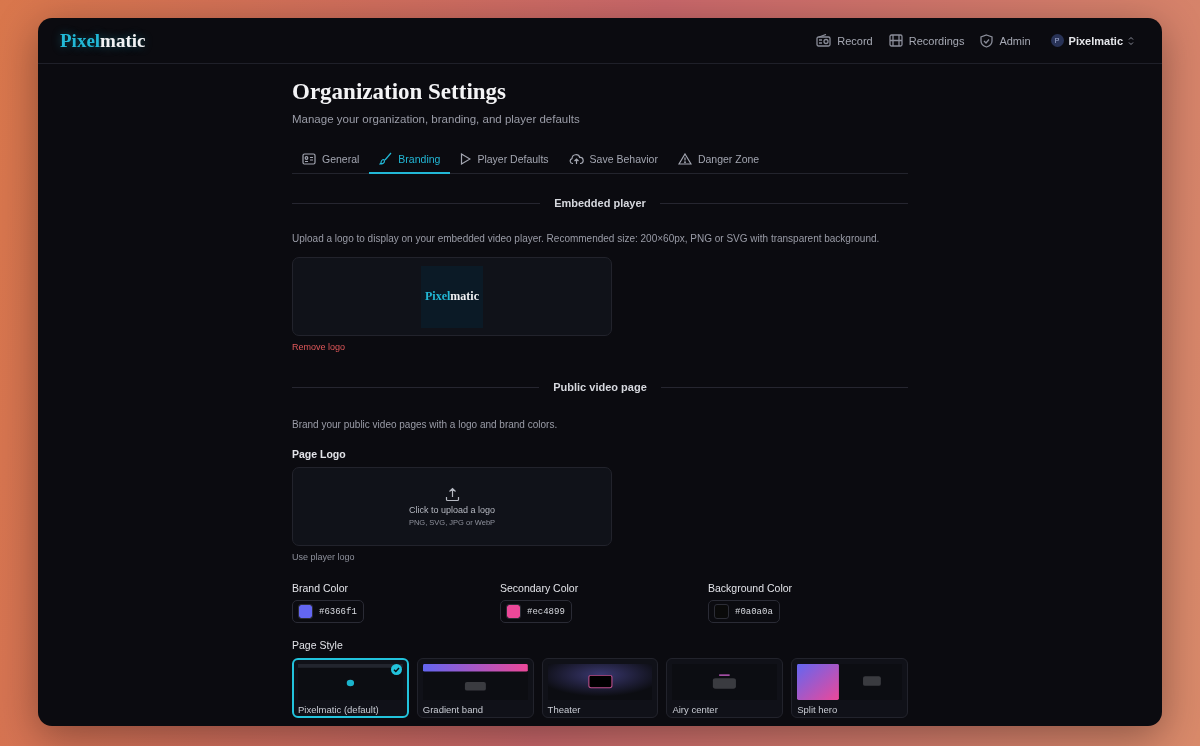 Image resolution: width=1200 pixels, height=746 pixels. Describe the element at coordinates (103, 40) in the screenshot. I see `app-logo: Pixelmatic` at that location.